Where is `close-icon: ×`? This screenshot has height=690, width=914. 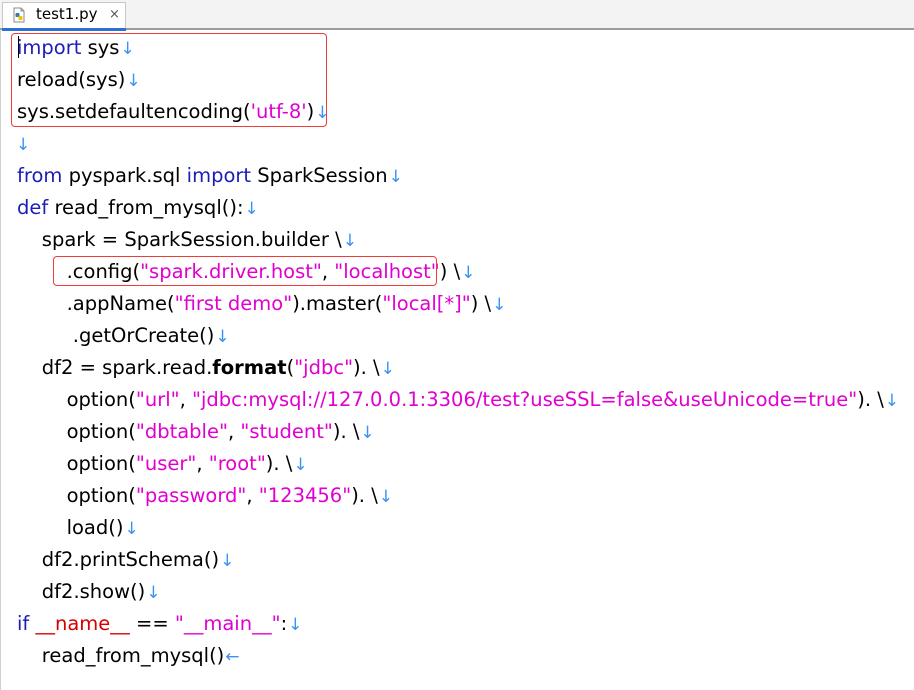 close-icon: × is located at coordinates (114, 14).